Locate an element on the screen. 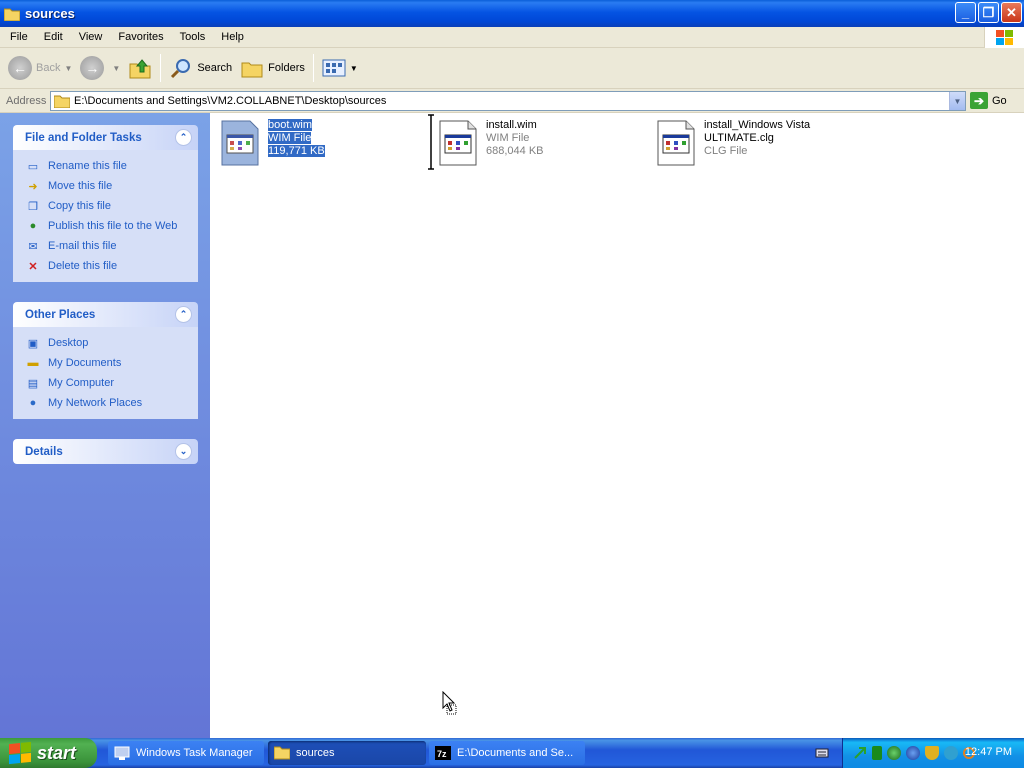 Image resolution: width=1024 pixels, height=768 pixels. network-icon is located at coordinates (894, 753).